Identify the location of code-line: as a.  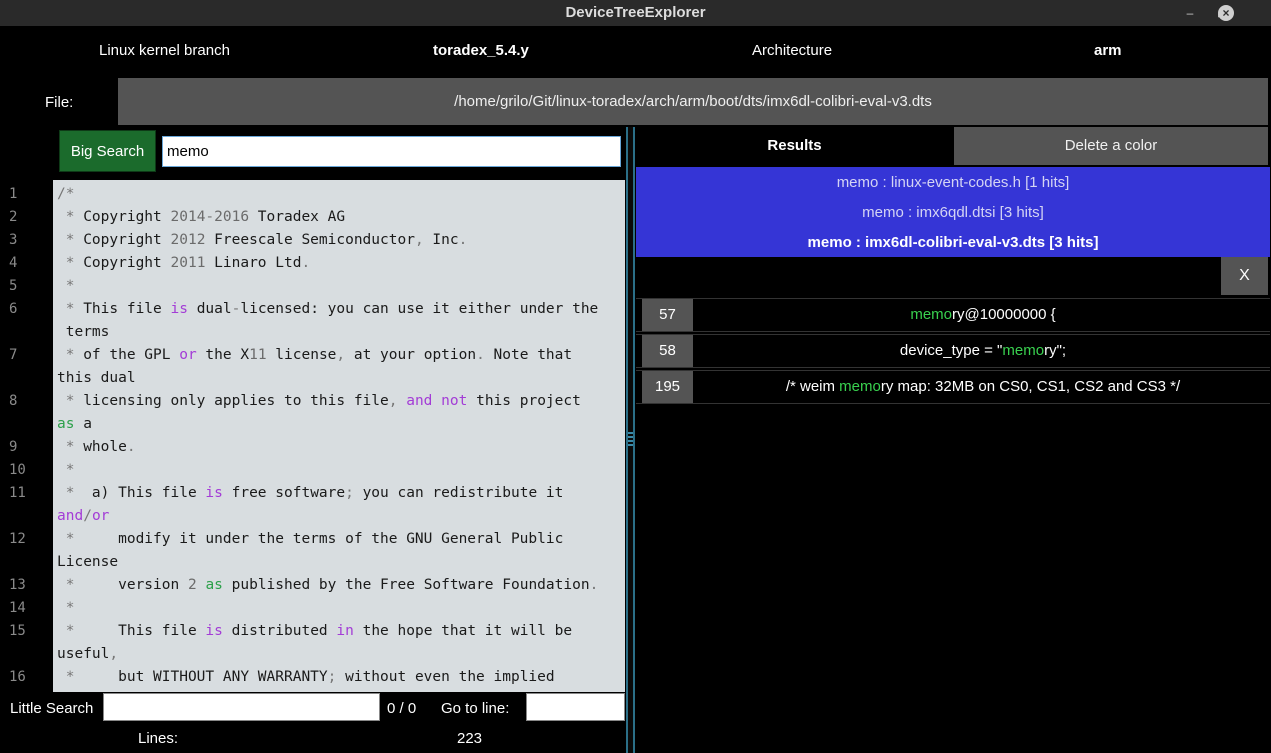
(74, 424).